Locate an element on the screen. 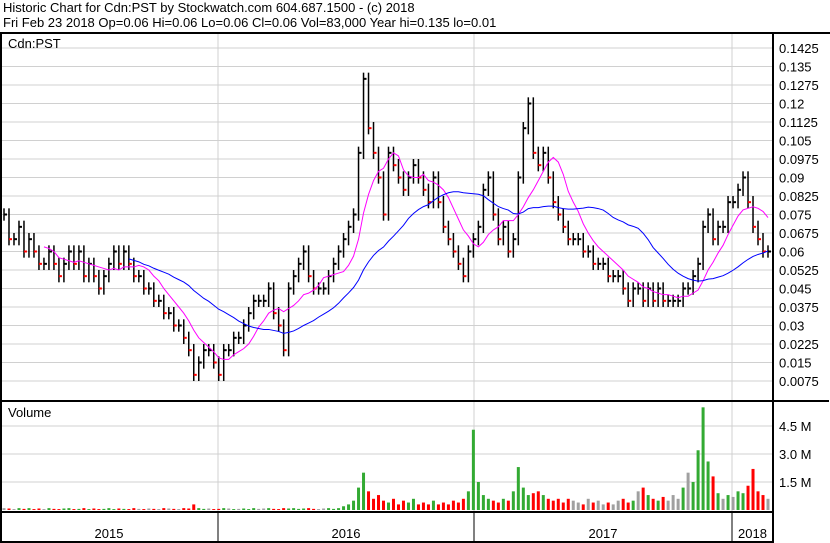 The width and height of the screenshot is (830, 543). price-tick-label: 0.0375 is located at coordinates (799, 307).